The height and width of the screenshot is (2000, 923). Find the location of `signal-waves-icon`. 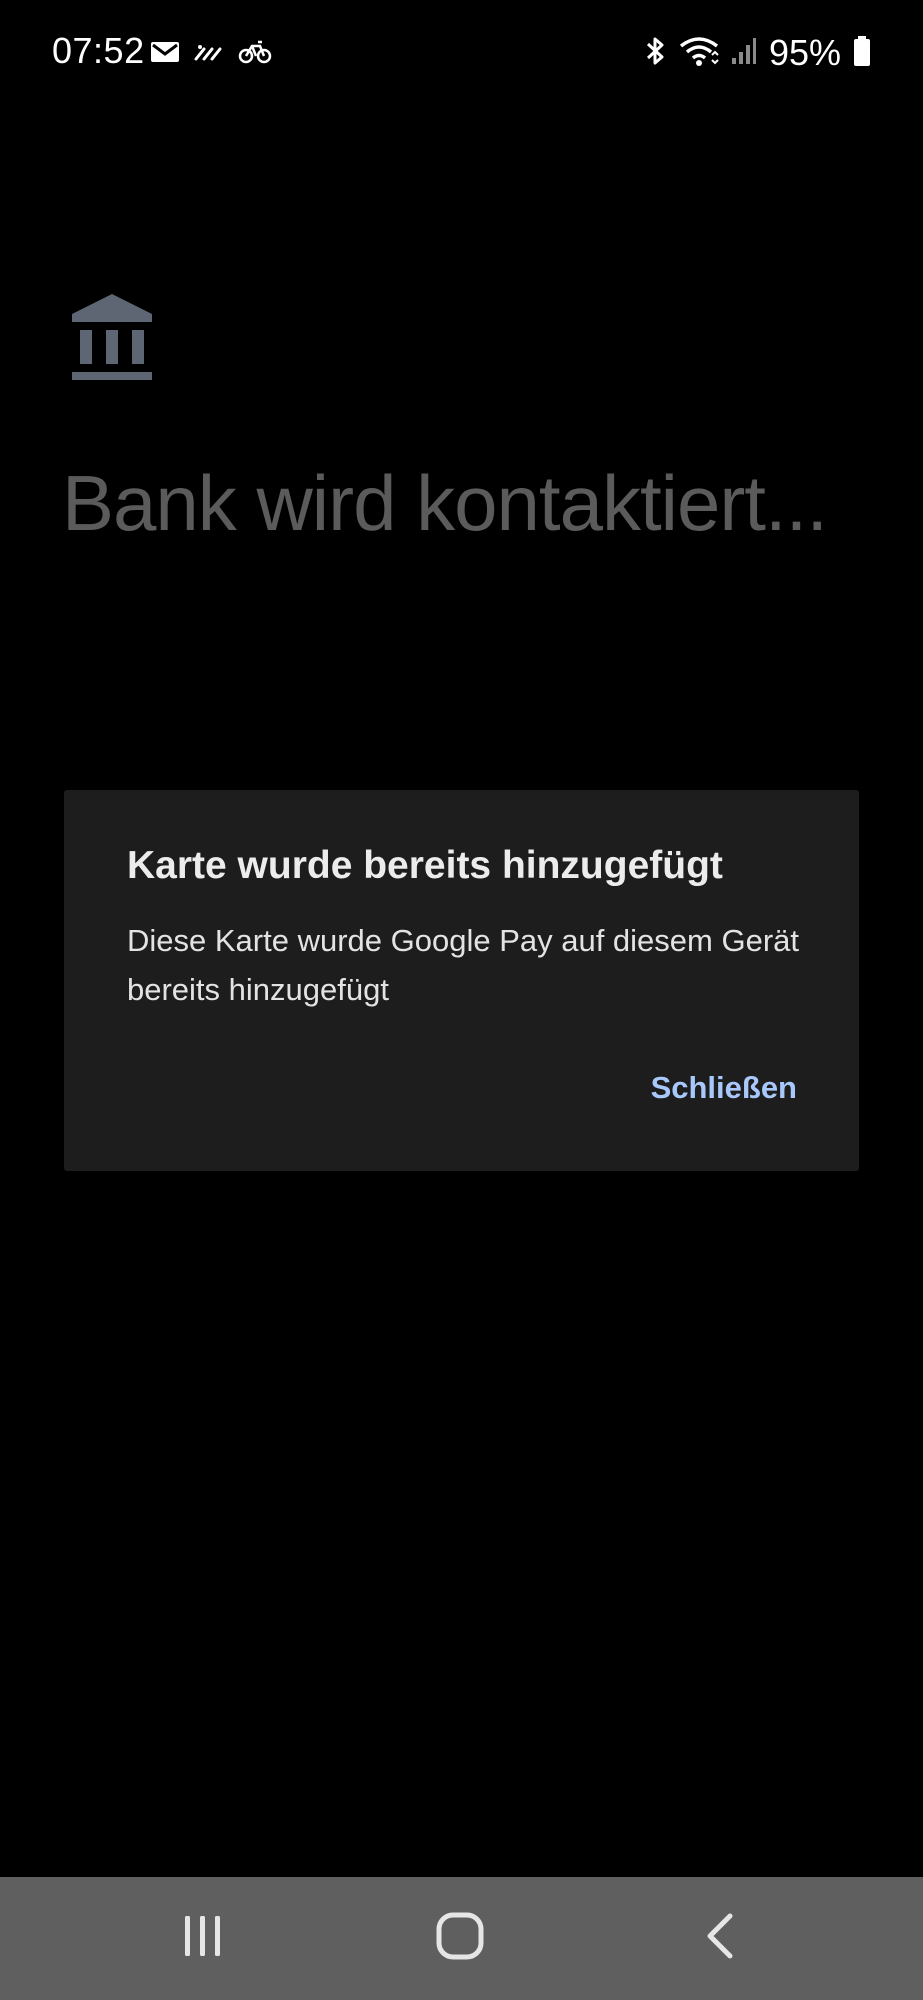

signal-waves-icon is located at coordinates (209, 54).